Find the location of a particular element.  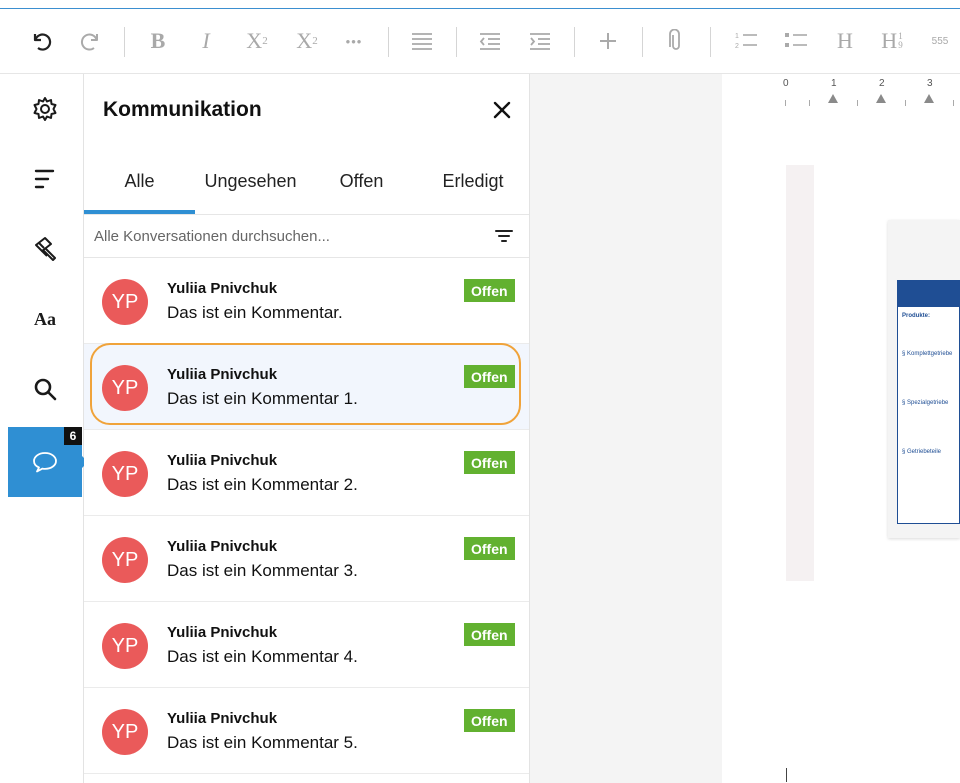

bold-button: B is located at coordinates (158, 41).